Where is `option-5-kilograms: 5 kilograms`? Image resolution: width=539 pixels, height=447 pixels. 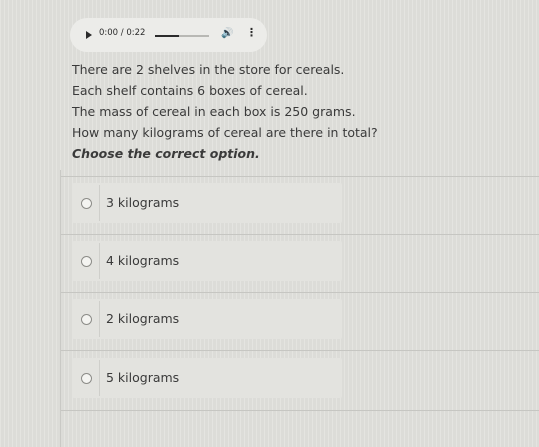 option-5-kilograms: 5 kilograms is located at coordinates (207, 378).